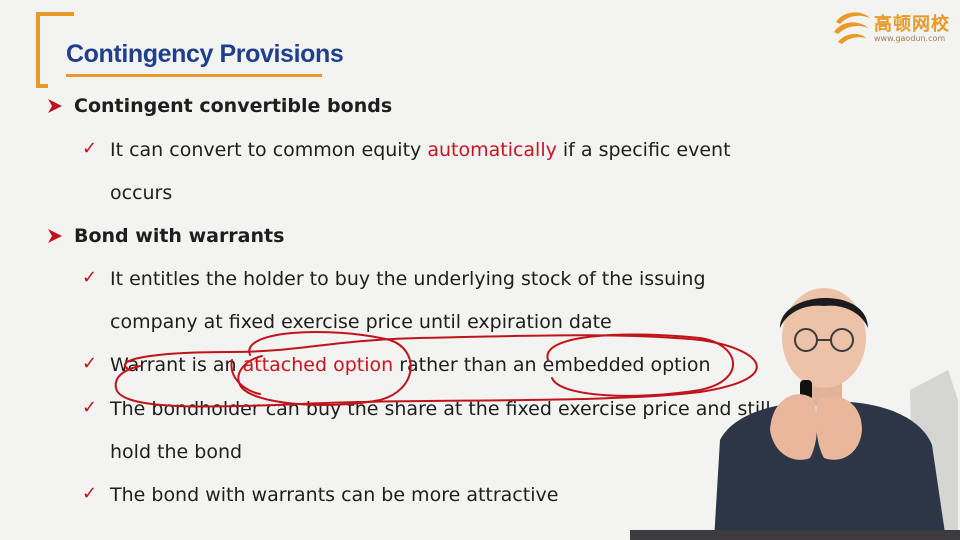 Image resolution: width=960 pixels, height=540 pixels. What do you see at coordinates (318, 365) in the screenshot?
I see `highlight-text: attached option` at bounding box center [318, 365].